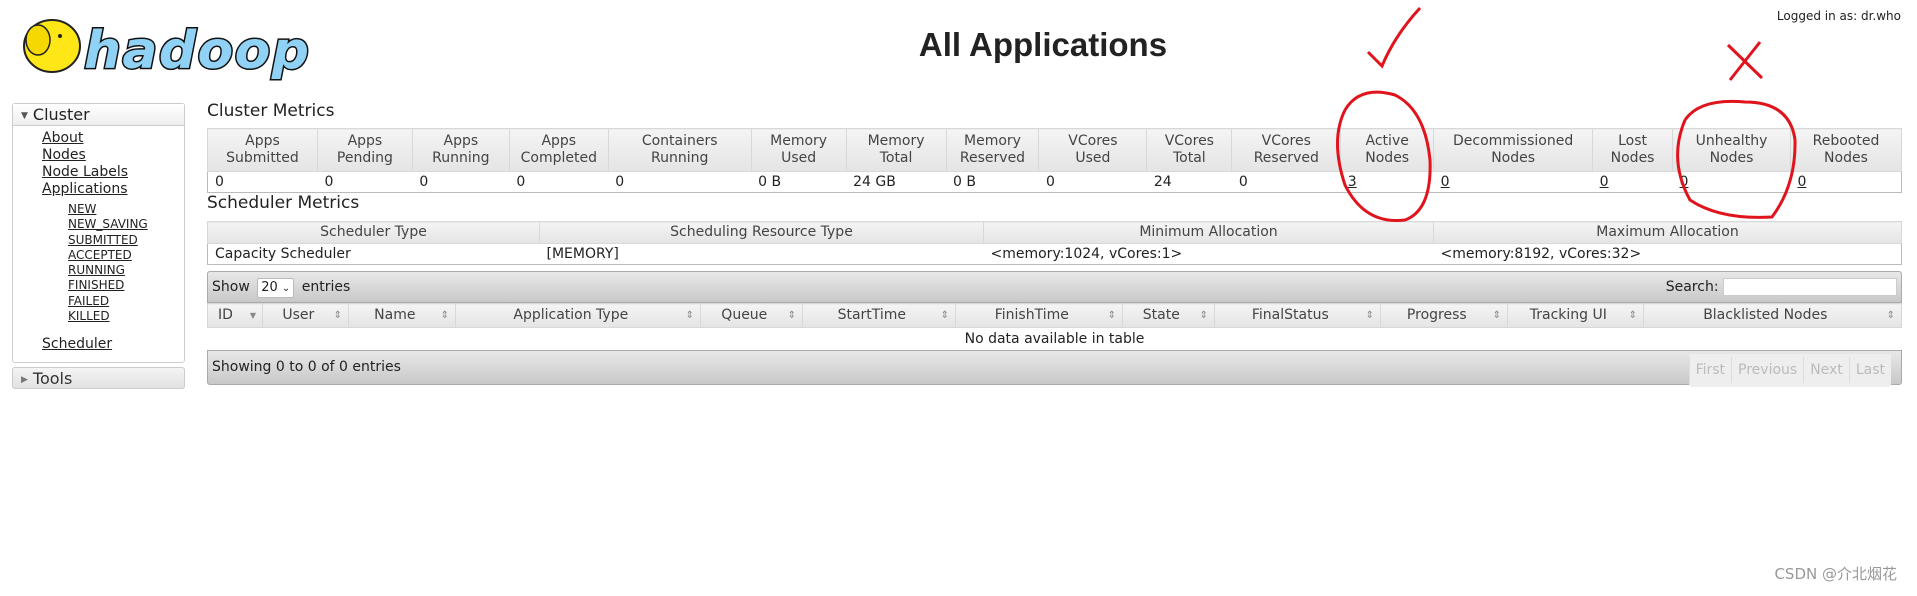  Describe the element at coordinates (113, 172) in the screenshot. I see `link-node-labels: Node Labels` at that location.